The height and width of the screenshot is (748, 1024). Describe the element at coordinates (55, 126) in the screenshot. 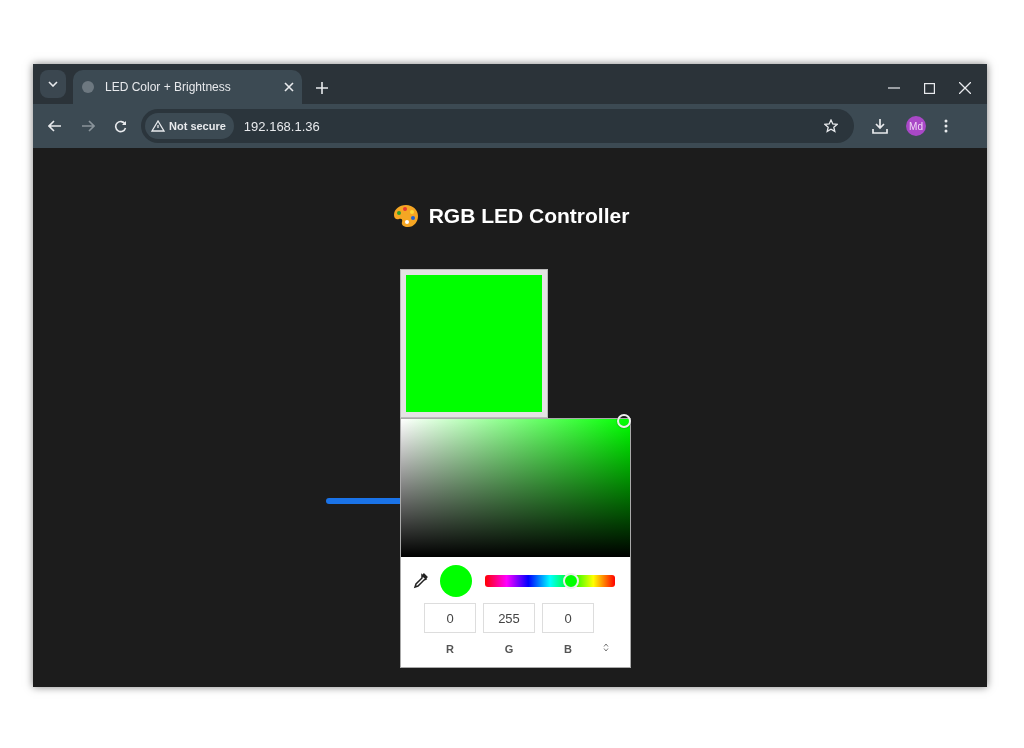

I see `back-arrow-icon` at that location.